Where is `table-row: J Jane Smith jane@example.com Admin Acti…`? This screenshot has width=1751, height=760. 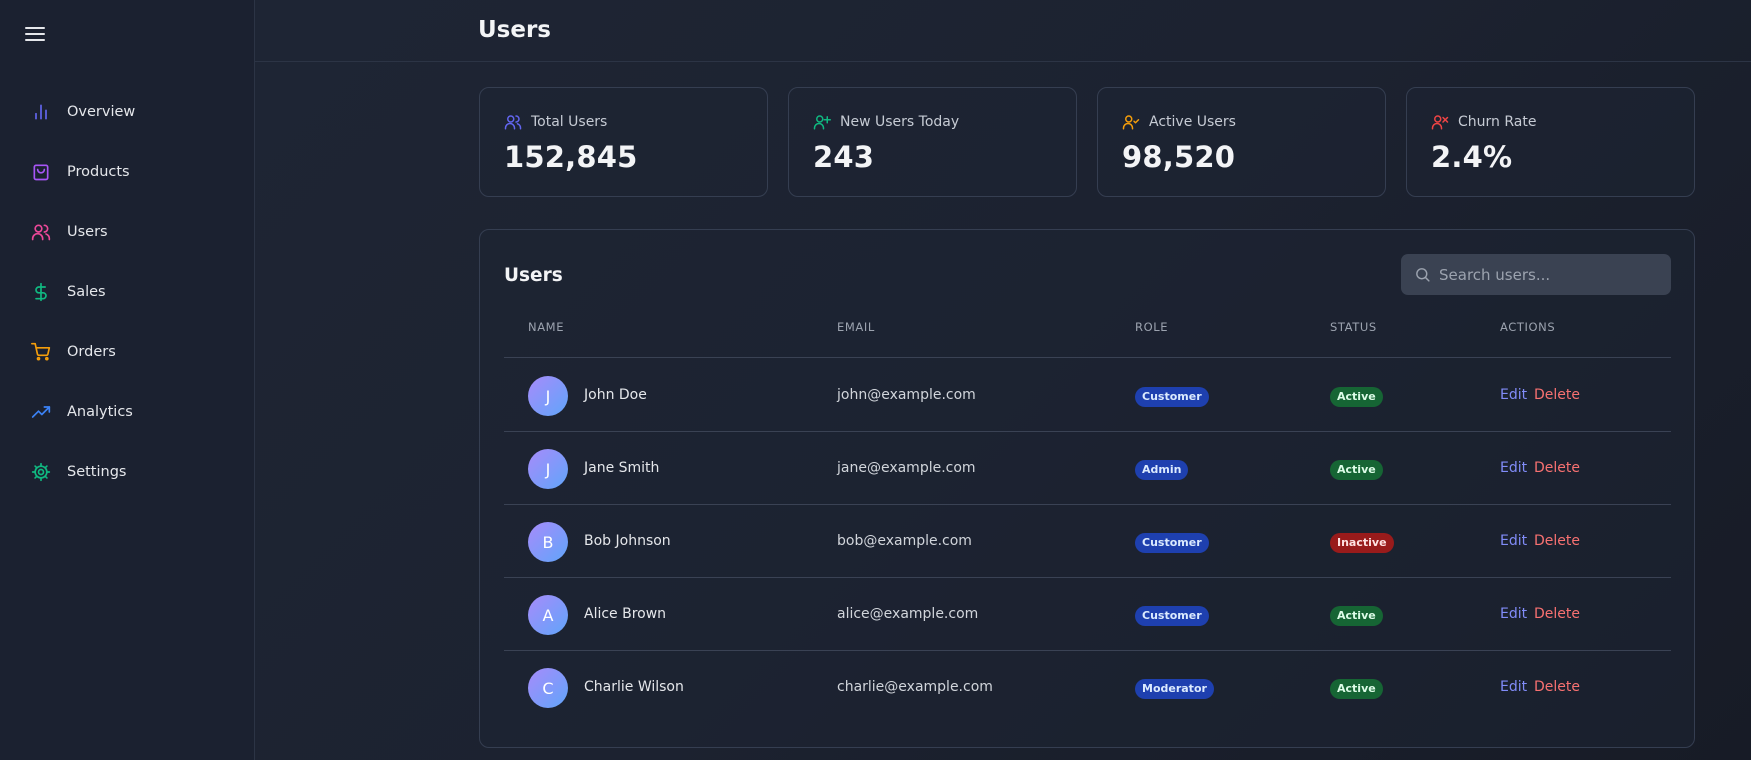 table-row: J Jane Smith jane@example.com Admin Acti… is located at coordinates (1087, 468).